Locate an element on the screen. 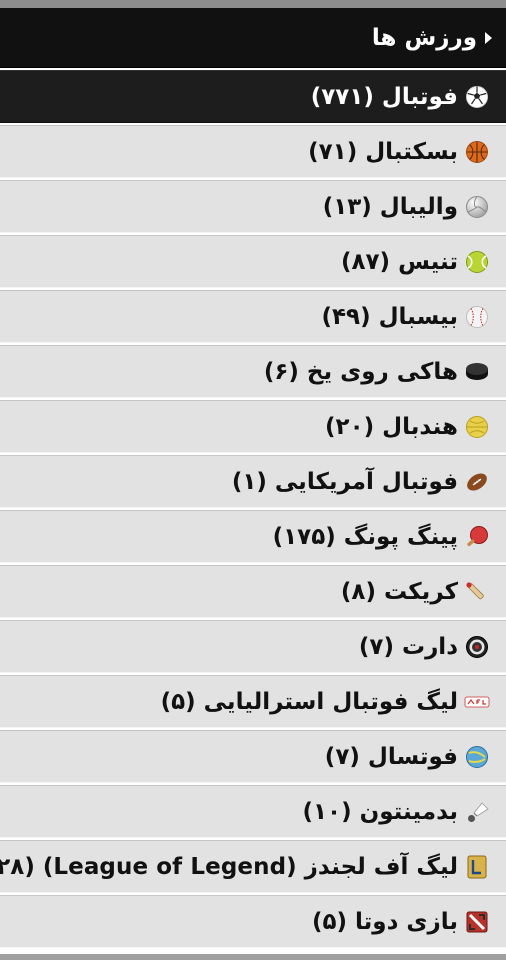 This screenshot has height=960, width=506. sports-title: ورزش ها is located at coordinates (424, 37).